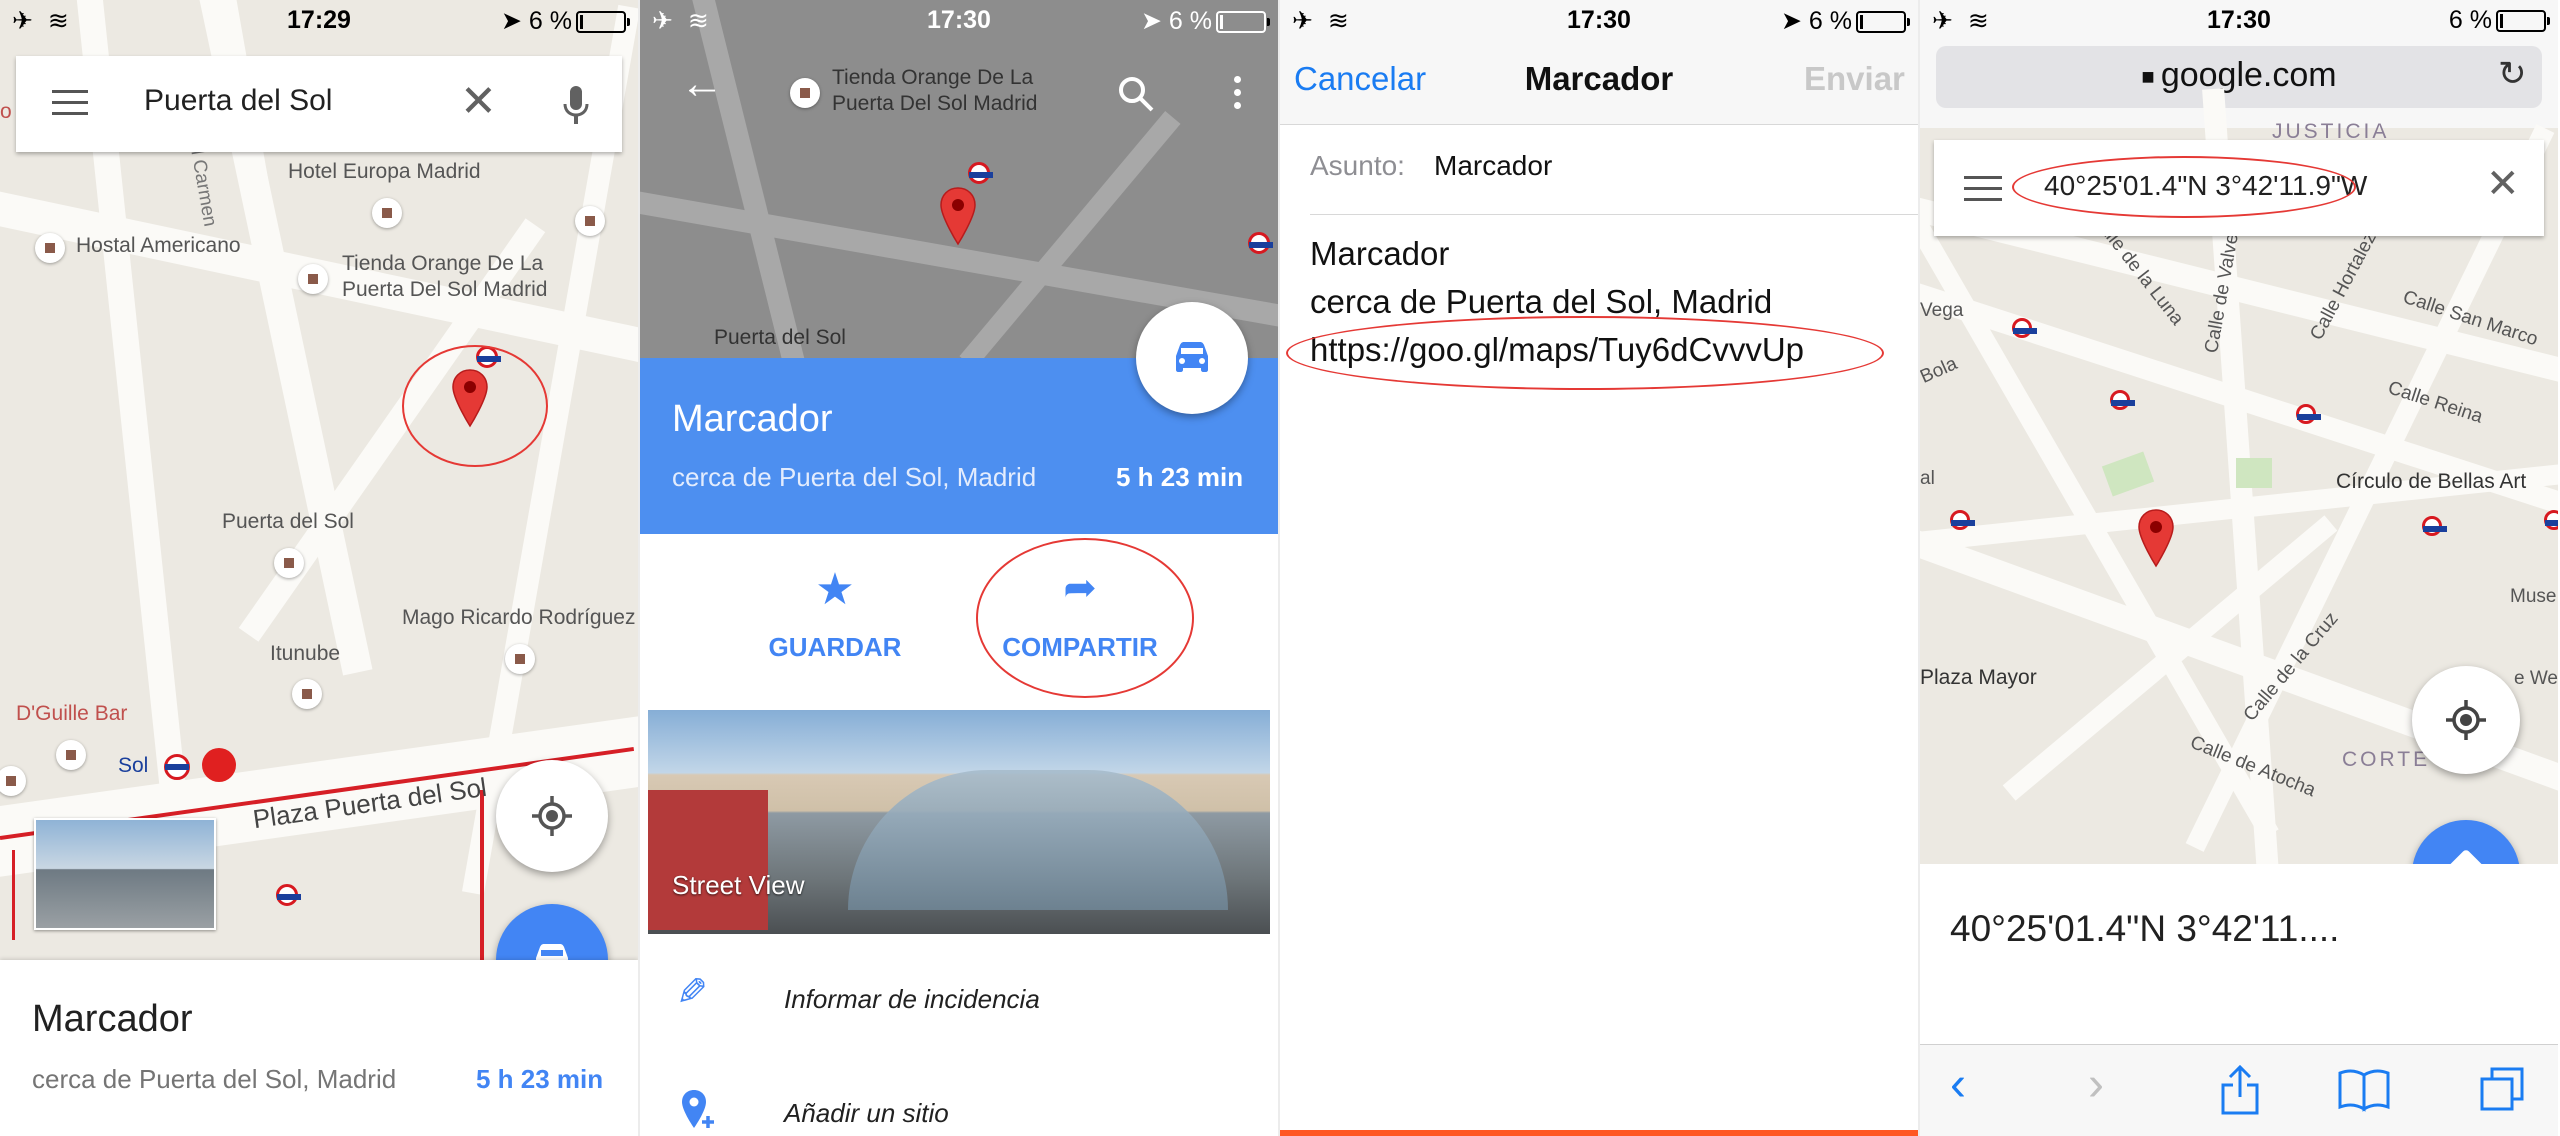 The image size is (2560, 1136). What do you see at coordinates (692, 993) in the screenshot?
I see `pencil-icon: ✎` at bounding box center [692, 993].